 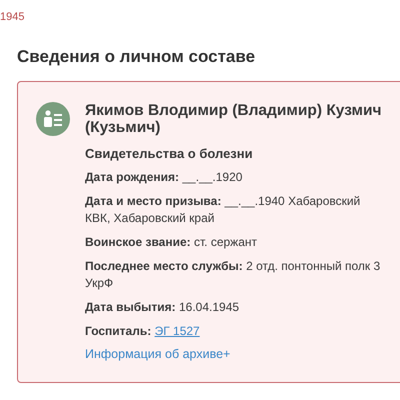 I want to click on field-line: Дата выбытия: 16.04.1945, so click(x=162, y=307).